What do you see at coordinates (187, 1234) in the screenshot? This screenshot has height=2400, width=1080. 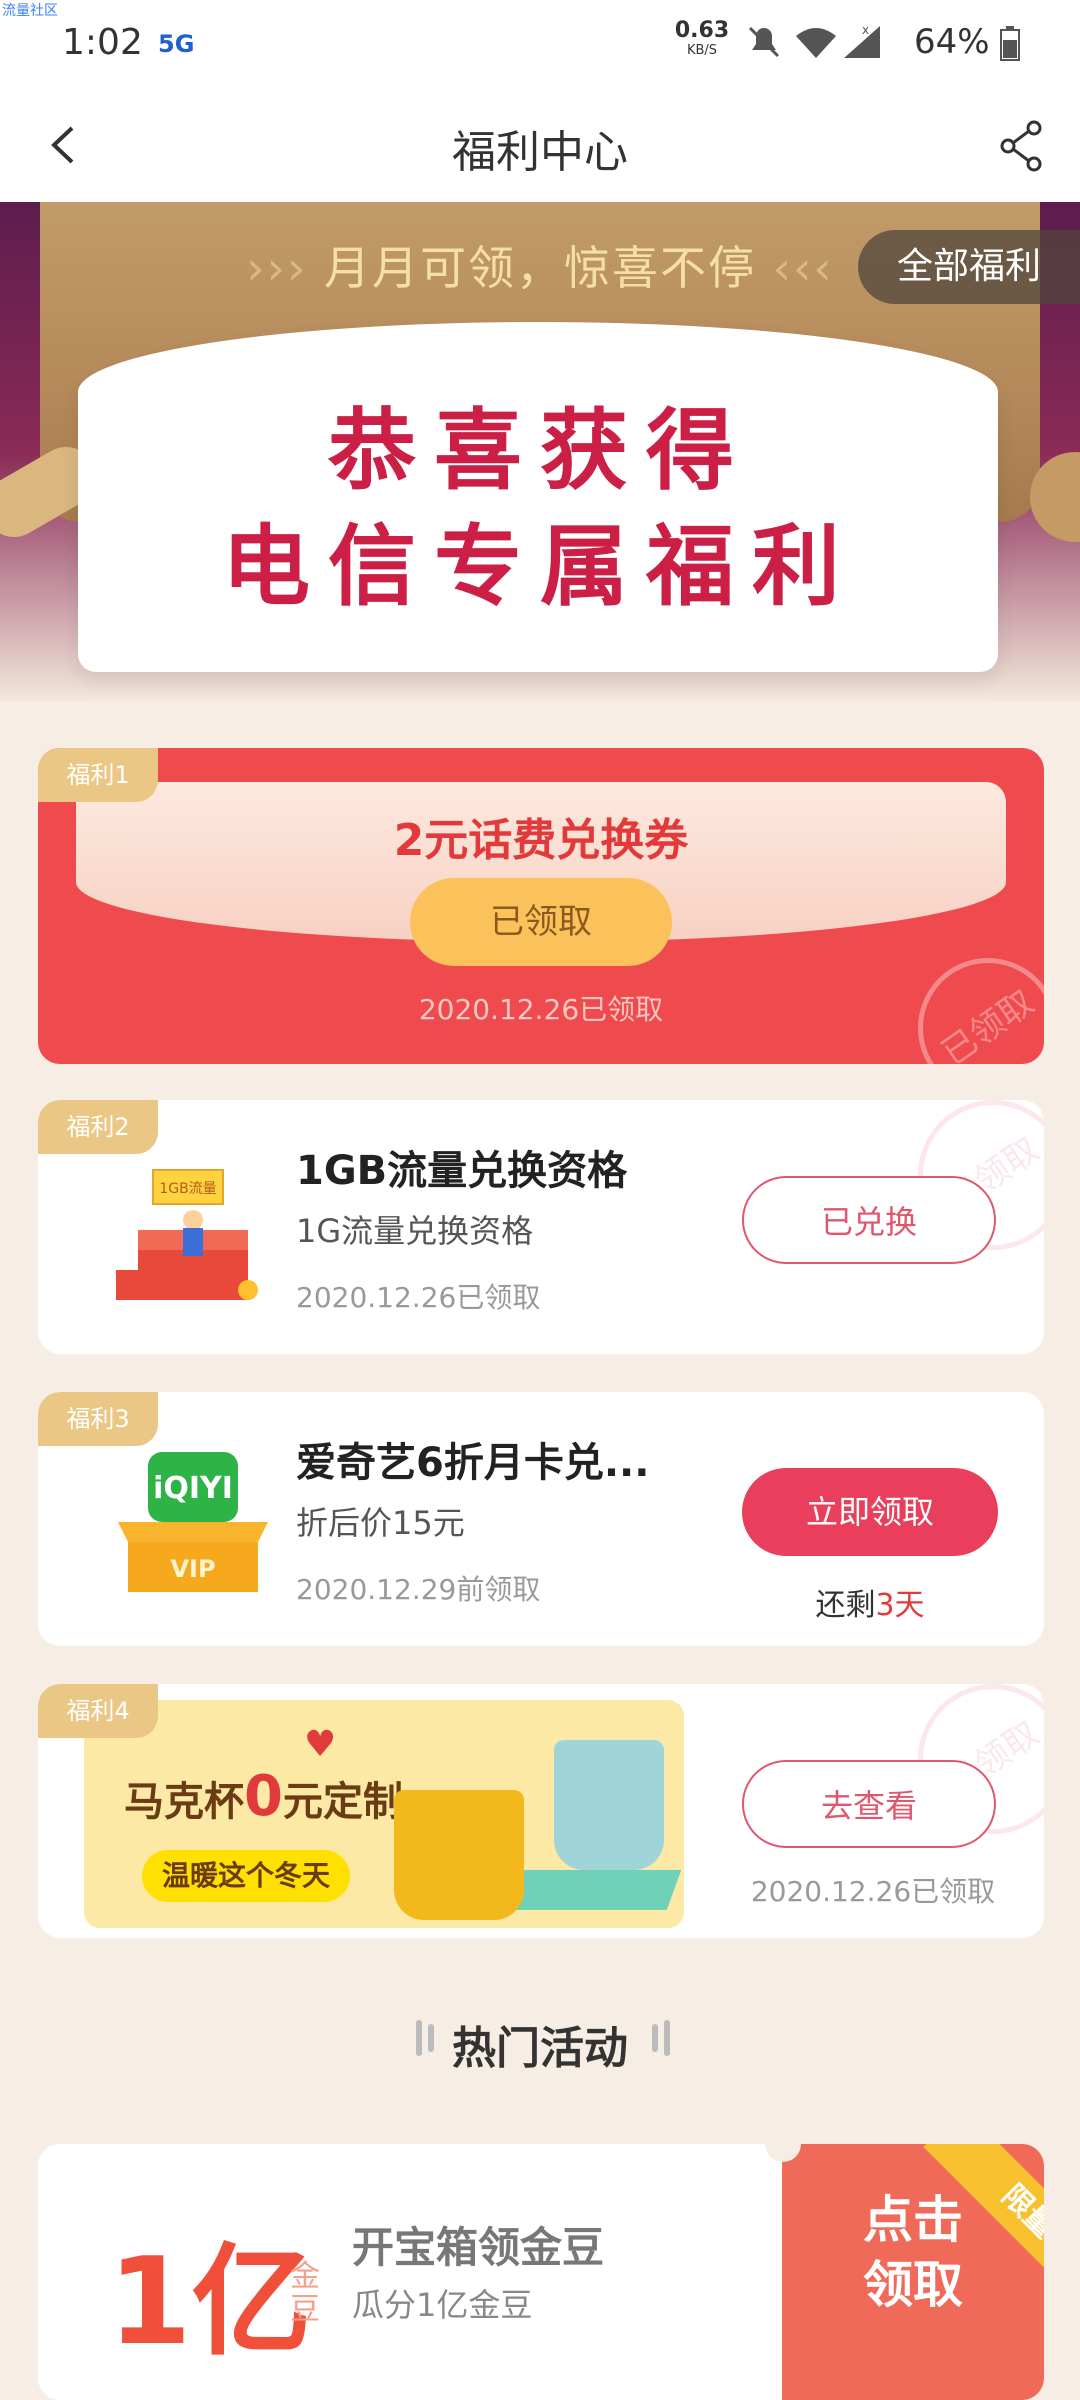 I see `data-gift-illustration: 1GB流量` at bounding box center [187, 1234].